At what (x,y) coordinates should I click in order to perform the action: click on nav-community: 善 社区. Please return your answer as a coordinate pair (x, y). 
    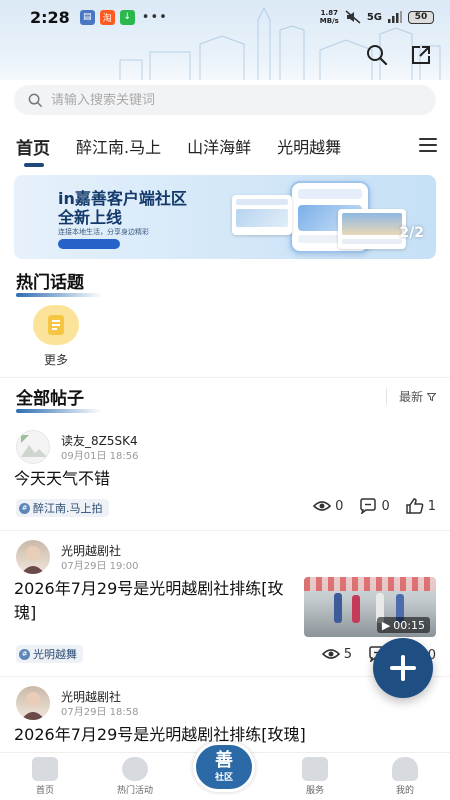
    Looking at the image, I should click on (224, 767).